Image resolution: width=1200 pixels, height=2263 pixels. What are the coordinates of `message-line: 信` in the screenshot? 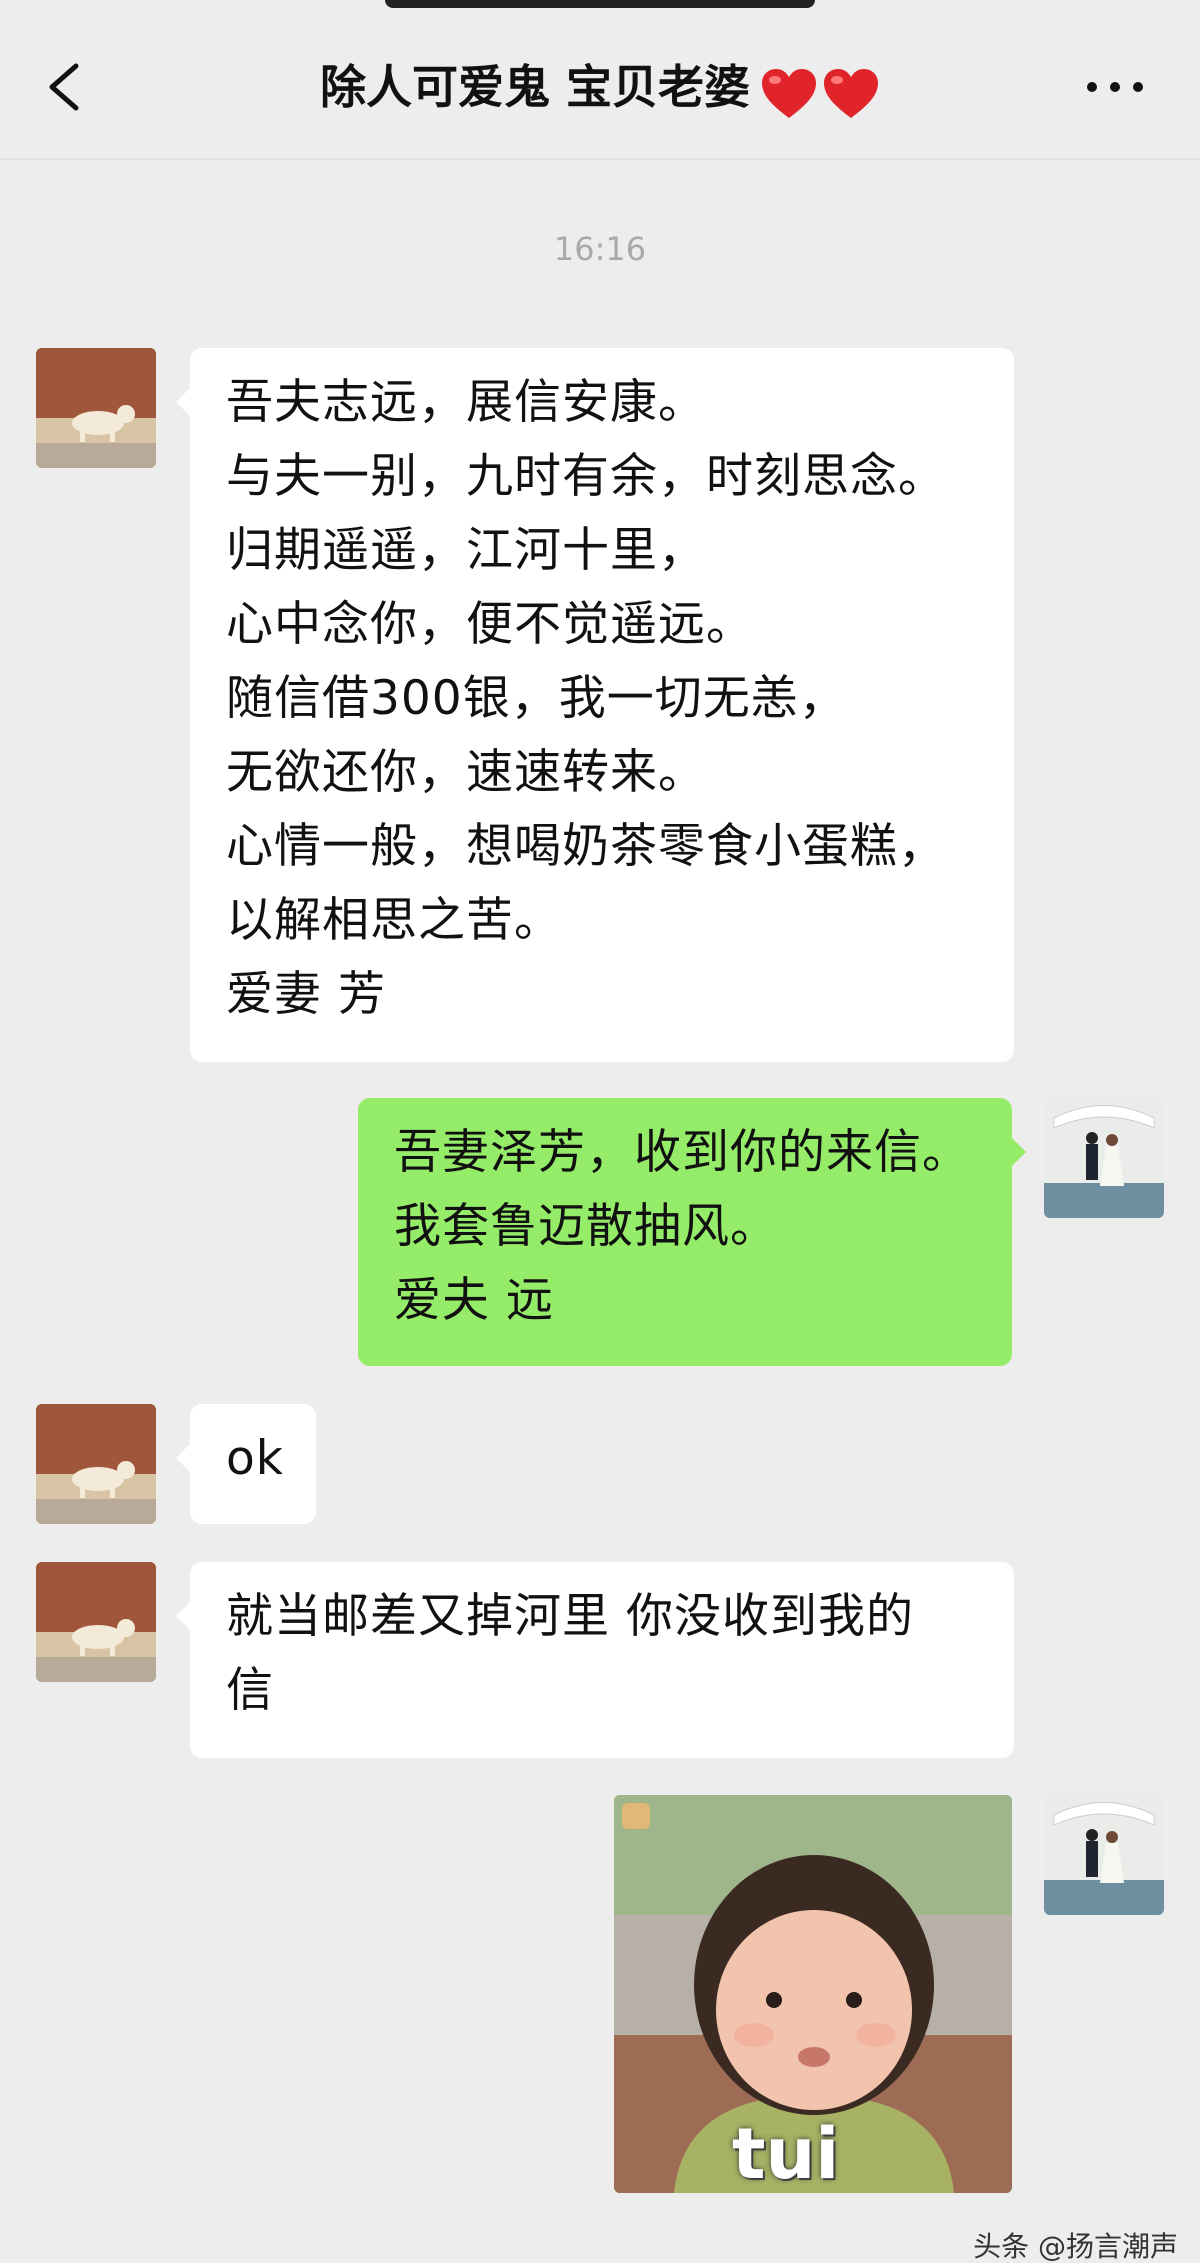 It's located at (250, 1690).